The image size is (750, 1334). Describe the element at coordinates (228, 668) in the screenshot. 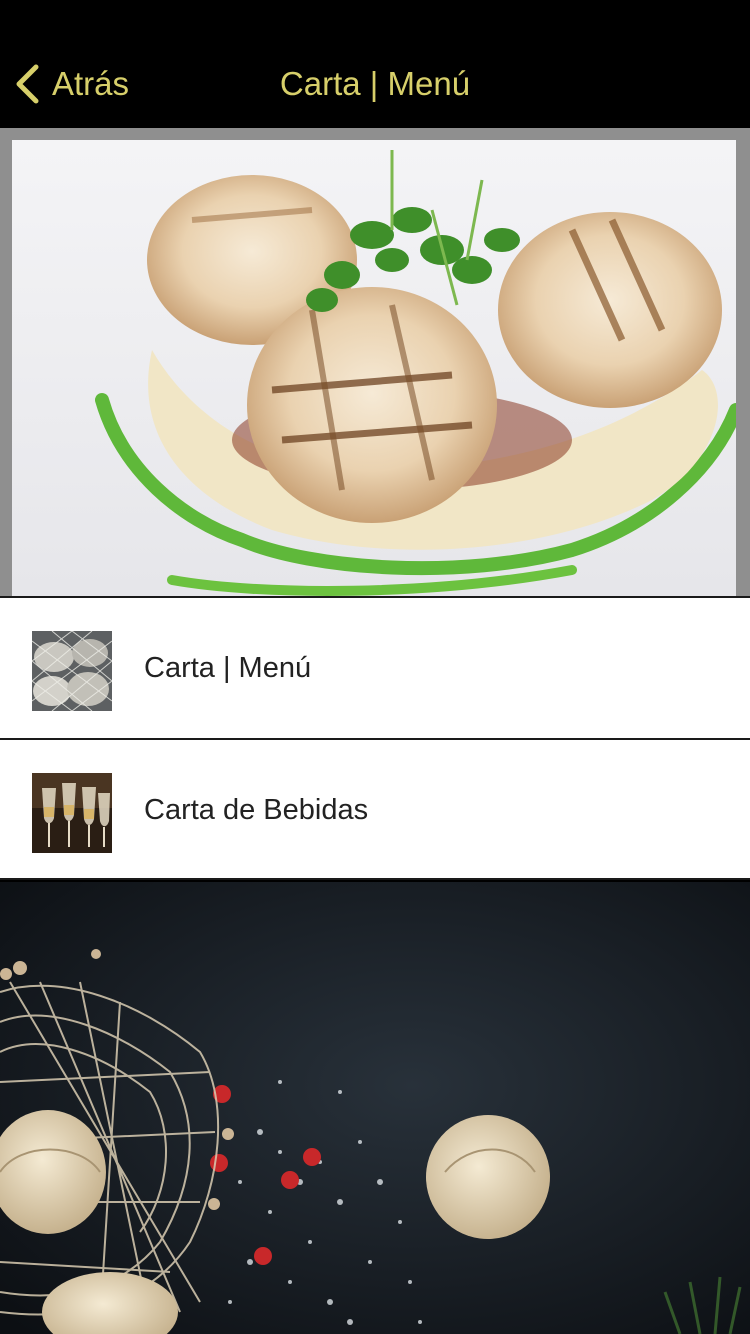

I see `list-item-label: Carta | Menú` at that location.